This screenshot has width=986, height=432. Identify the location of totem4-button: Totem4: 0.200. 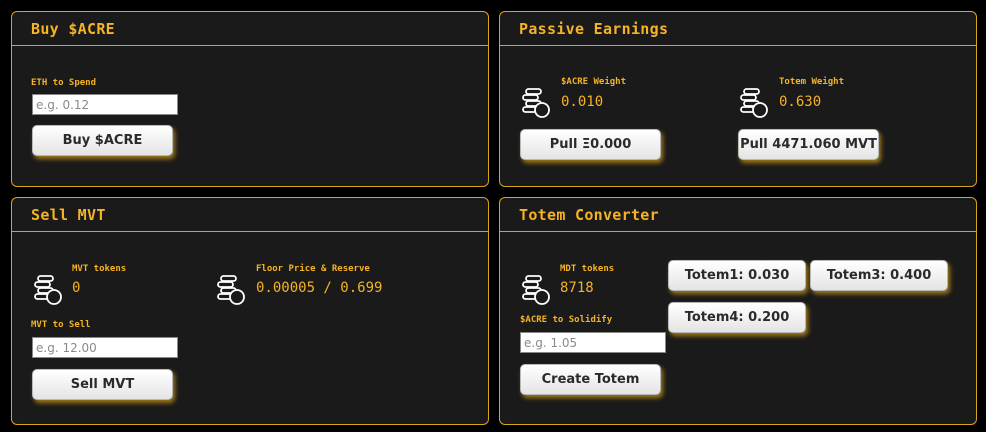
(737, 317).